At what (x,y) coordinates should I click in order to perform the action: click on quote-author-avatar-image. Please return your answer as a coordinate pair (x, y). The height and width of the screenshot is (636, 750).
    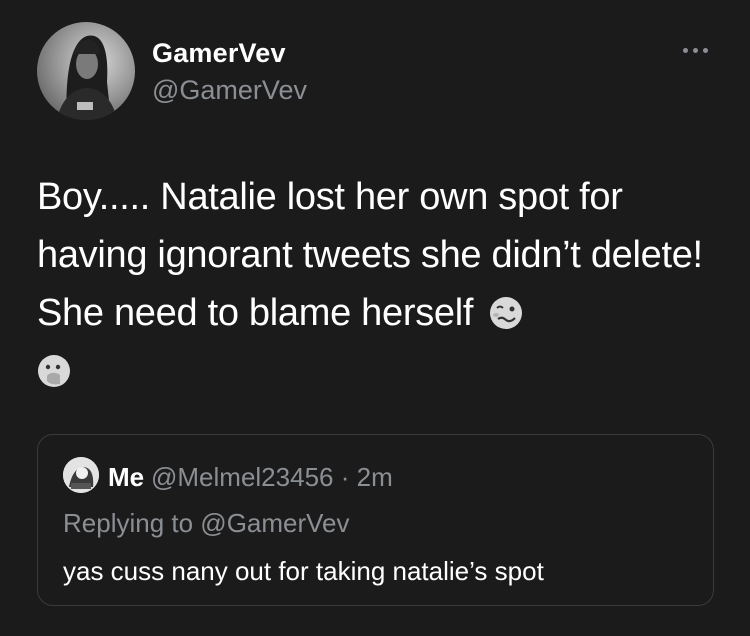
    Looking at the image, I should click on (81, 475).